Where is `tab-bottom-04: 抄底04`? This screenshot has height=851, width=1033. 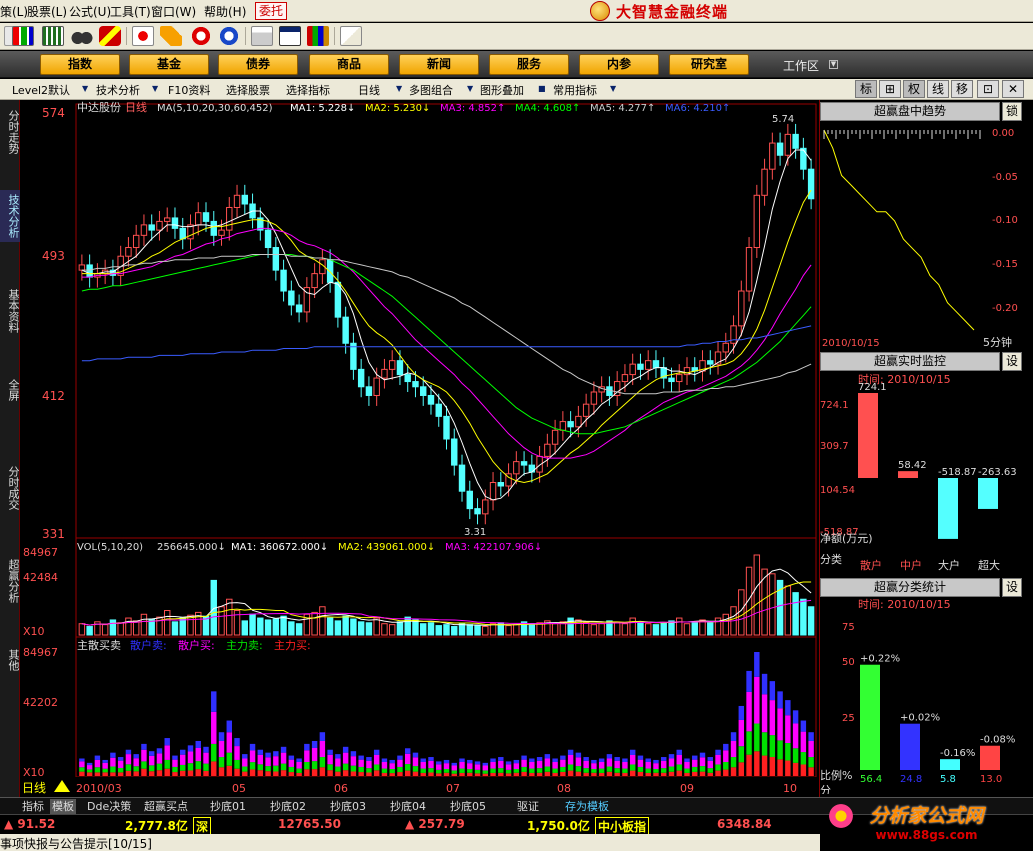
tab-bottom-04: 抄底04 is located at coordinates (408, 806).